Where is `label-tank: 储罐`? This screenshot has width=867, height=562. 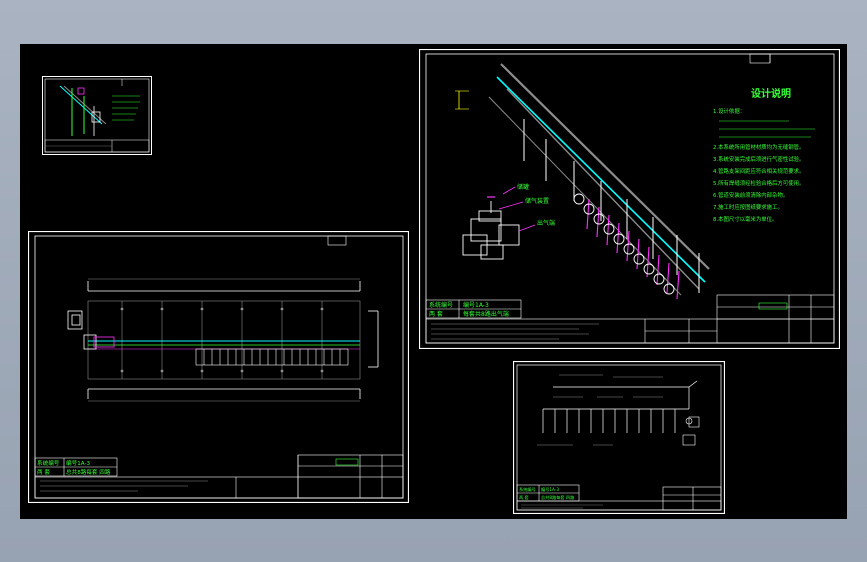 label-tank: 储罐 is located at coordinates (523, 187).